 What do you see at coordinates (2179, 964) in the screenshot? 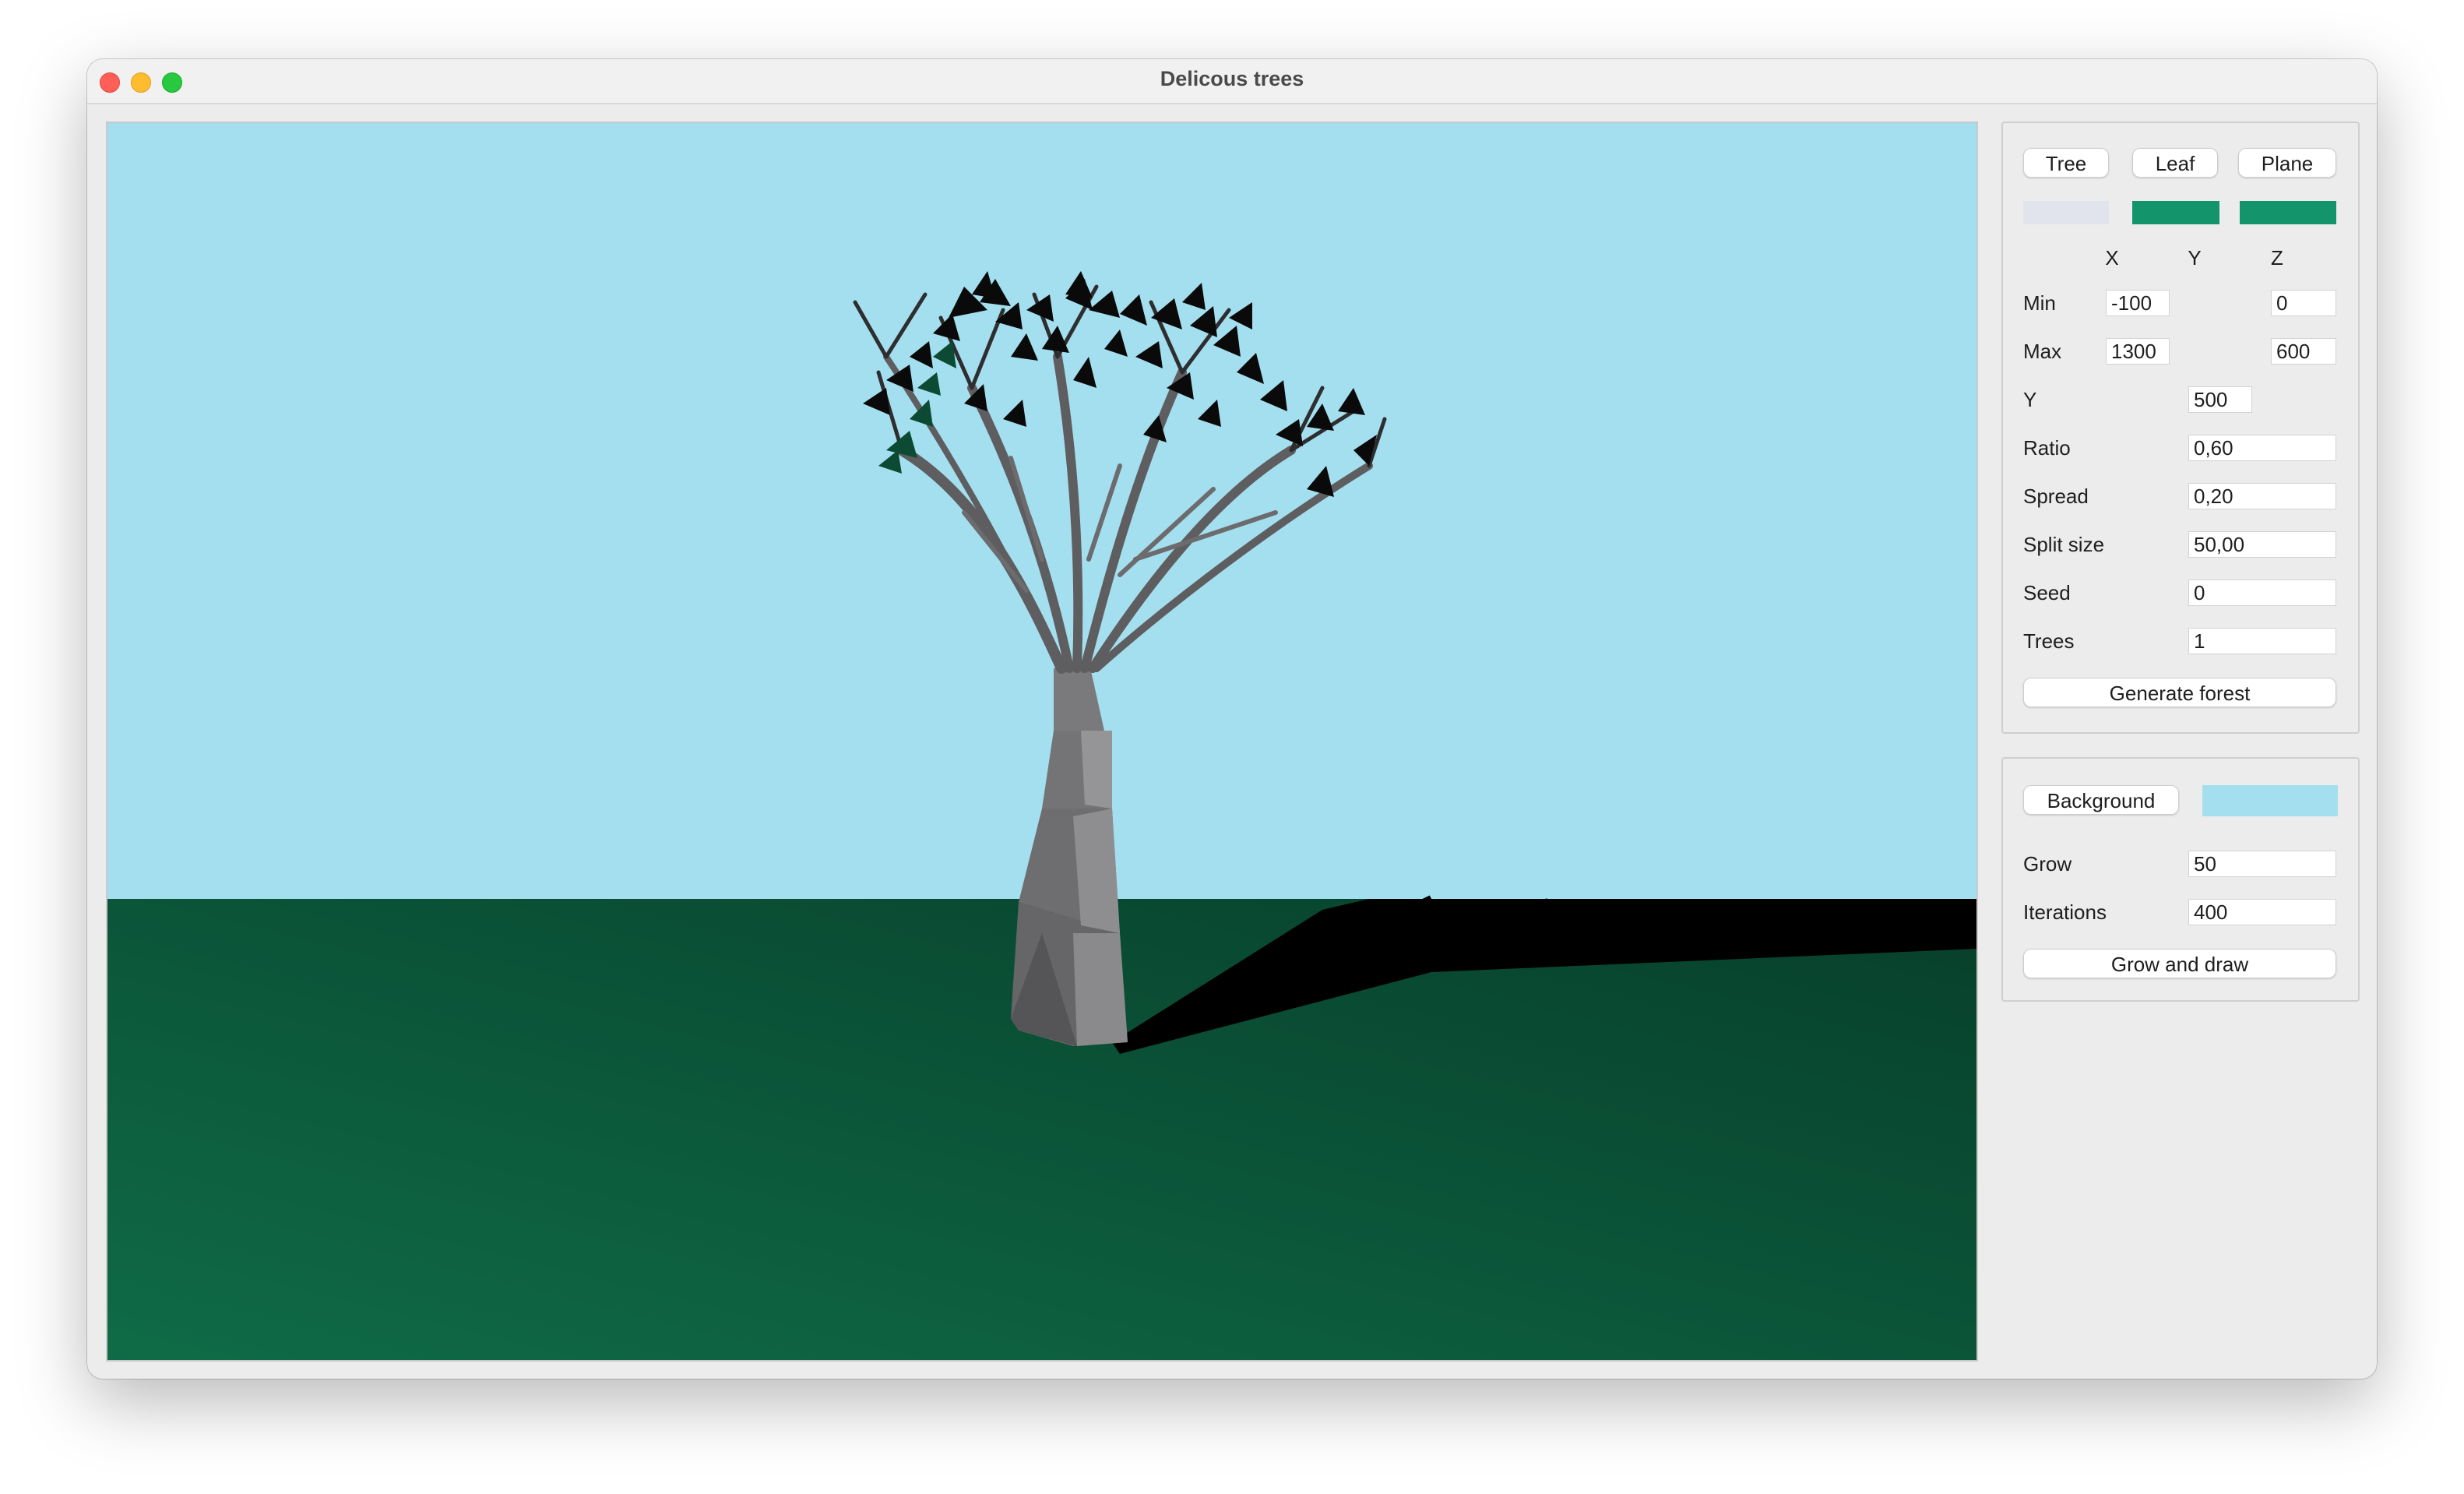
I see `grow-and-draw-button: Grow and draw` at bounding box center [2179, 964].